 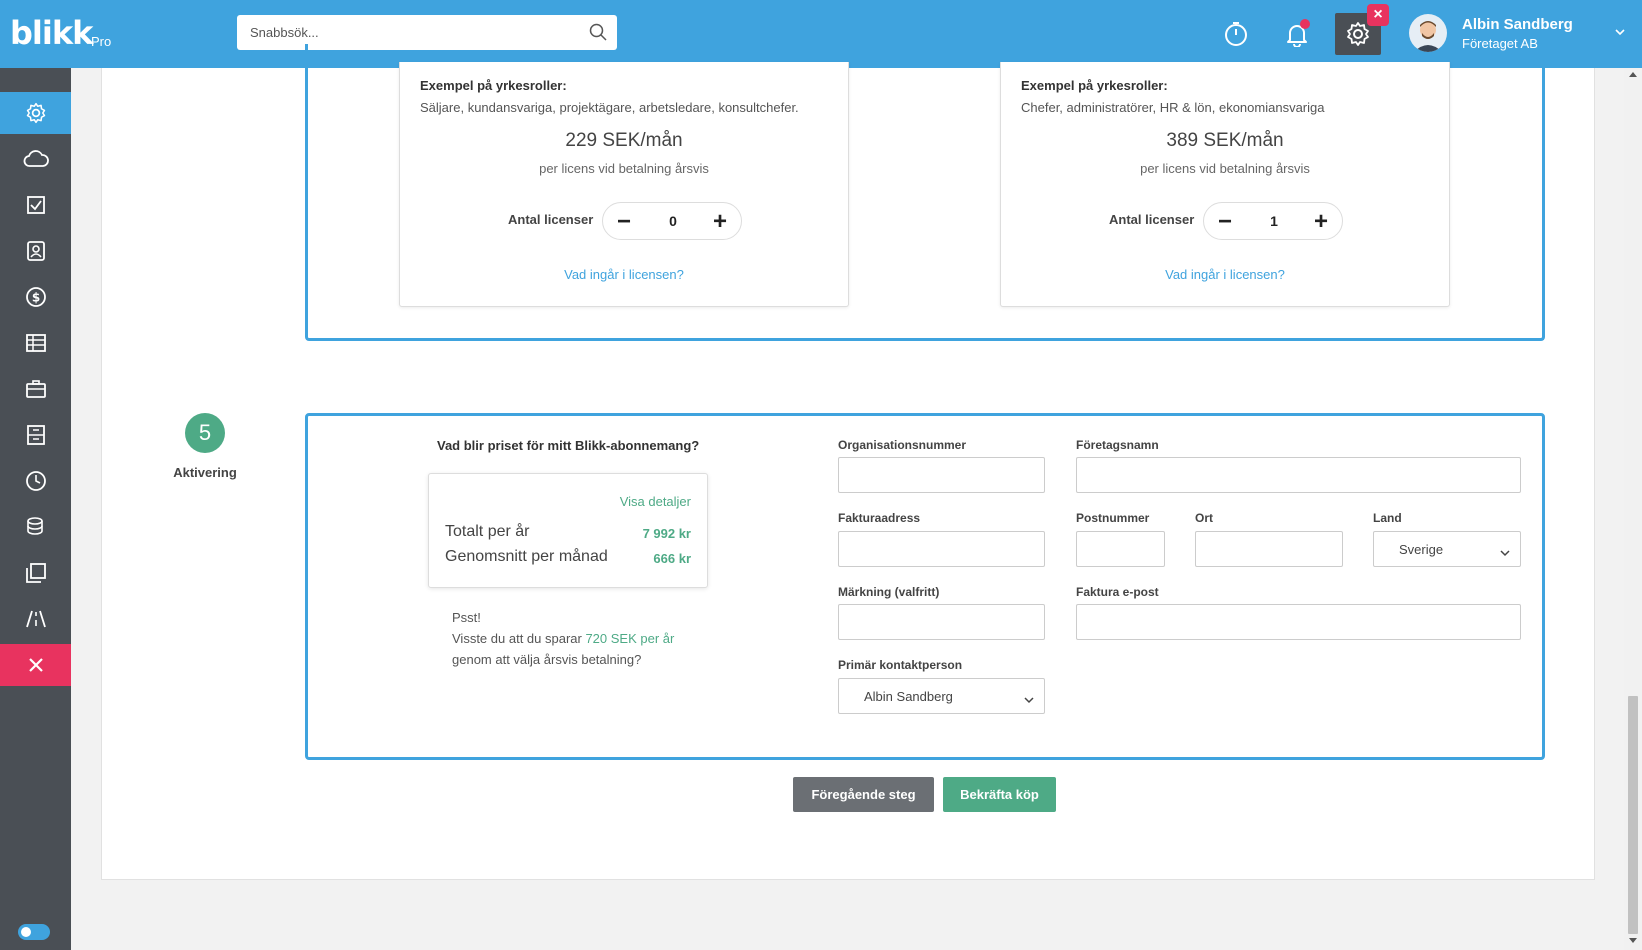 I want to click on sidebar-item-time, so click(x=35, y=481).